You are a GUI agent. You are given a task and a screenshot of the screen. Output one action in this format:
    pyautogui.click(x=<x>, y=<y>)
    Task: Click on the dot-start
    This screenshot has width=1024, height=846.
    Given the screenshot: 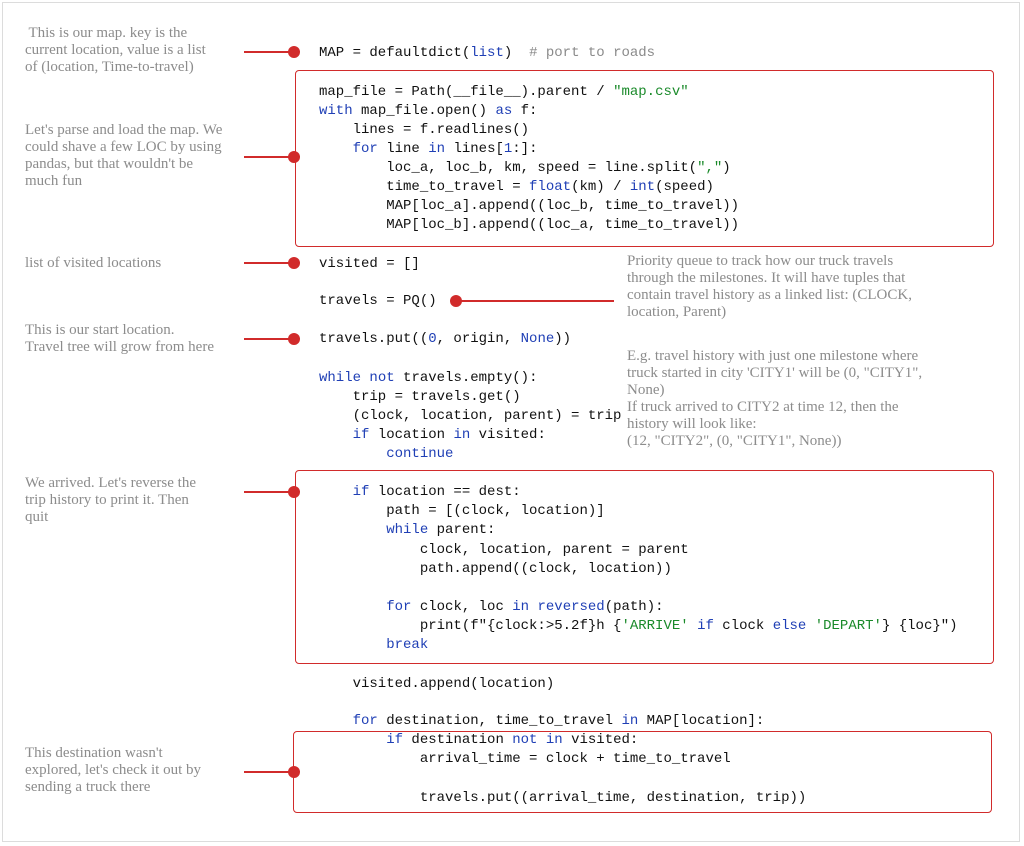 What is the action you would take?
    pyautogui.click(x=294, y=339)
    